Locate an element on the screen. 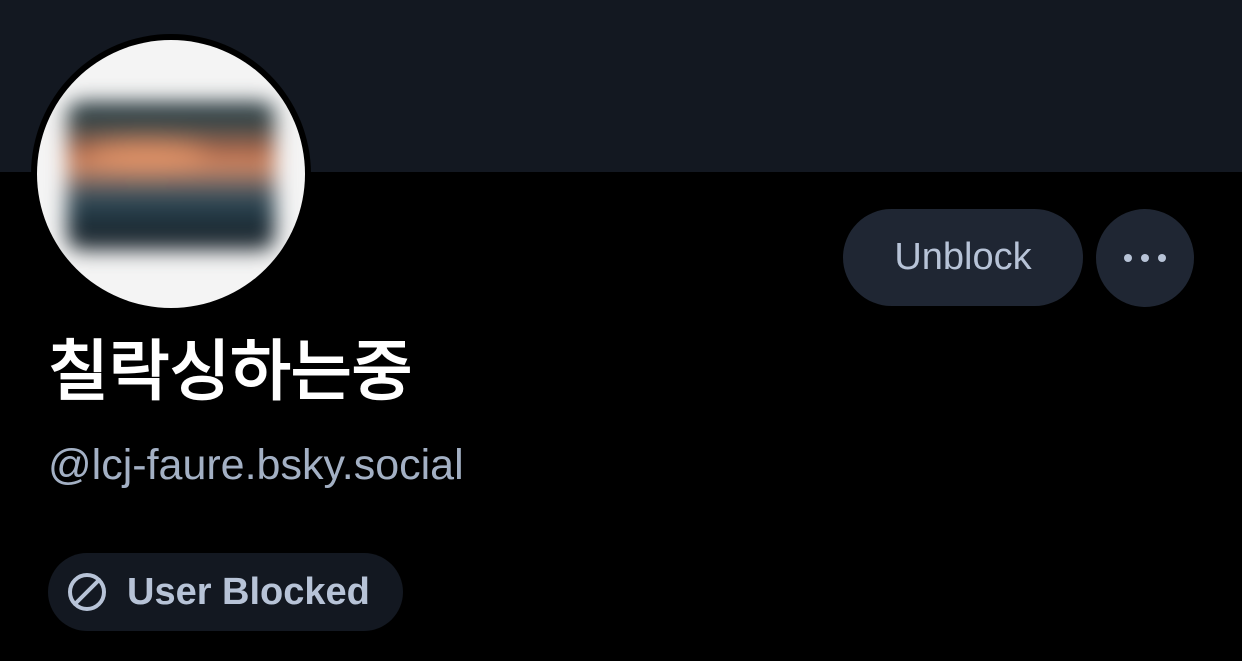 The image size is (1242, 661). blocked-icon is located at coordinates (87, 592).